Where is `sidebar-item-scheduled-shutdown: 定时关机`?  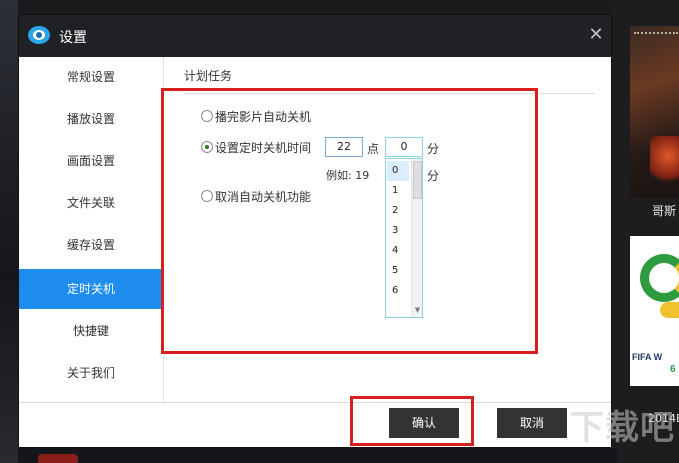
sidebar-item-scheduled-shutdown: 定时关机 is located at coordinates (91, 289).